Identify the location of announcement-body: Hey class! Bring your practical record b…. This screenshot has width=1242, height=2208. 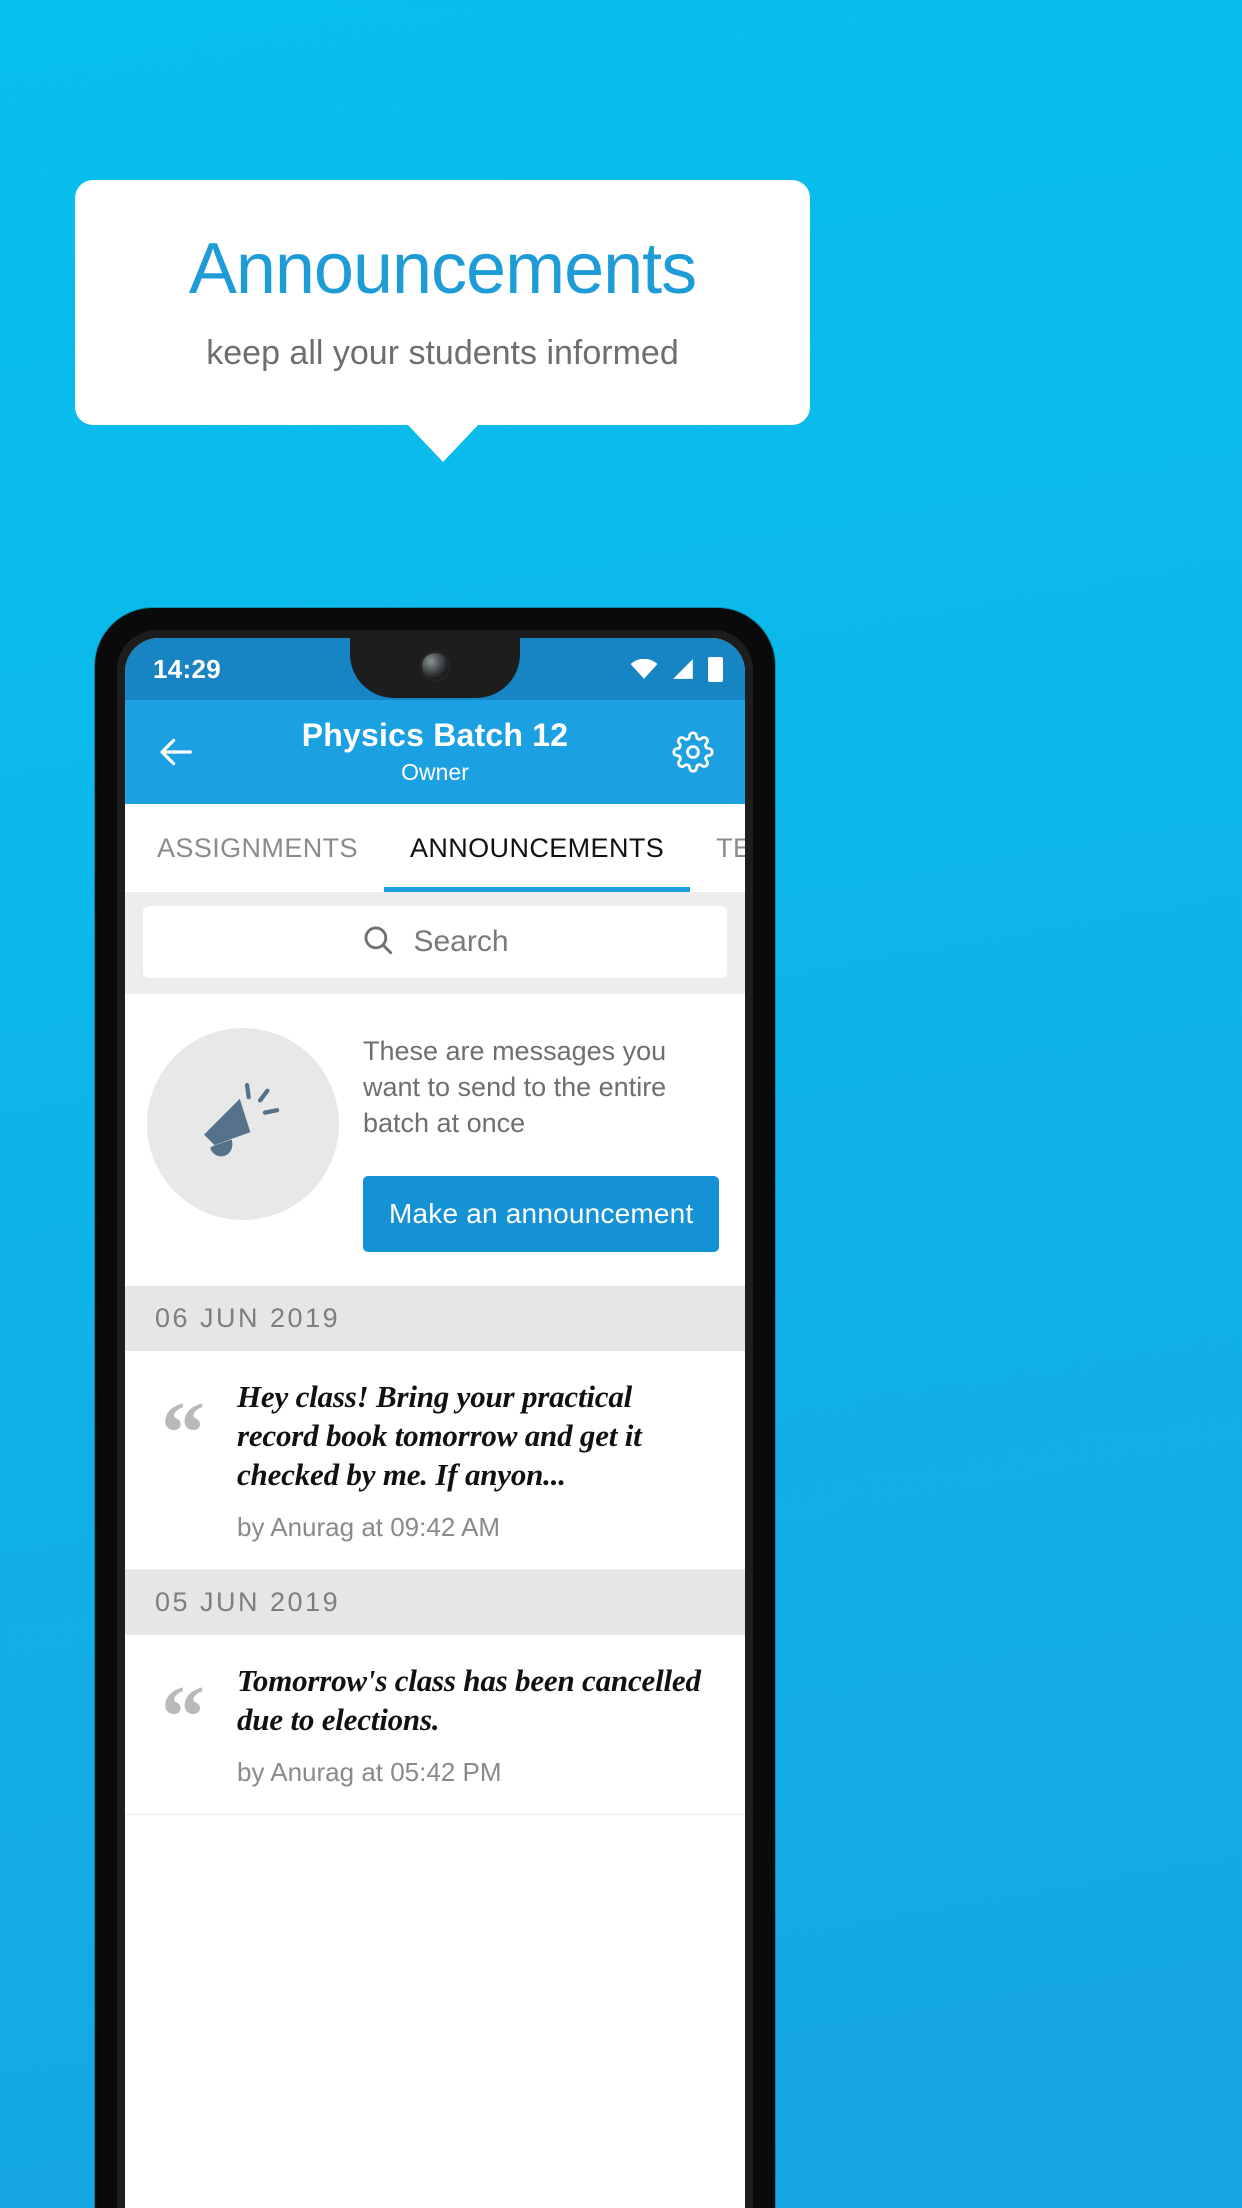
(478, 1460).